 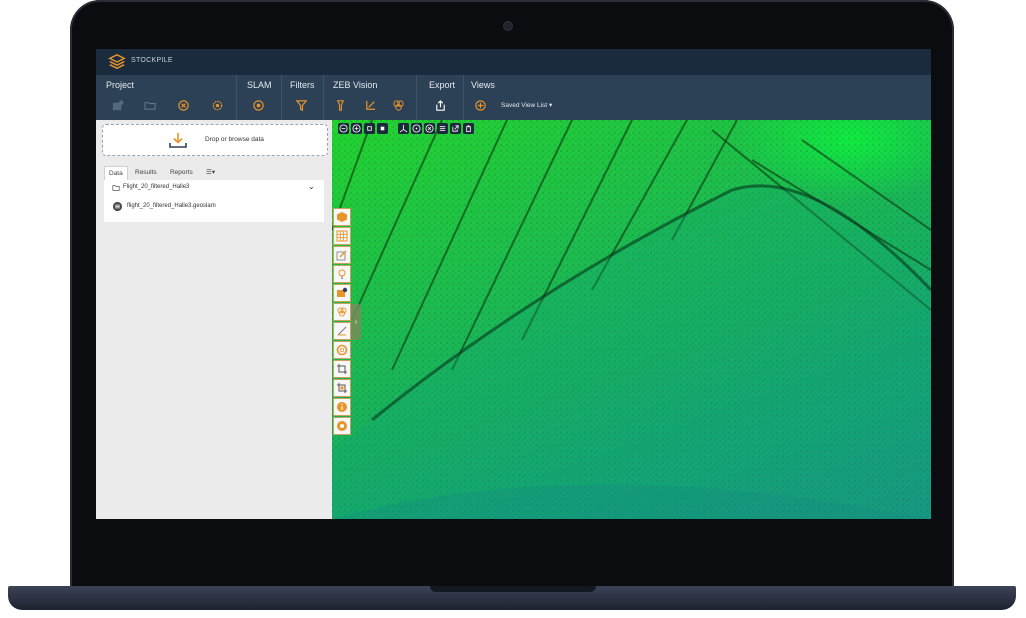 I want to click on group-label-slam: SLAM, so click(x=259, y=85).